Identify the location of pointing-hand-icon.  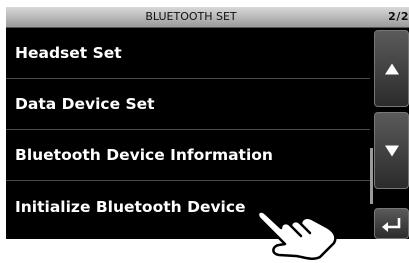
(296, 235).